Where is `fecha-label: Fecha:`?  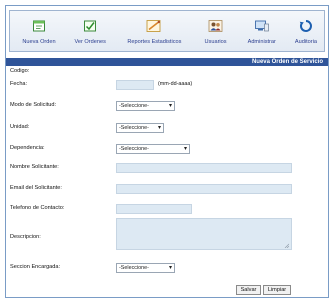 fecha-label: Fecha: is located at coordinates (19, 84).